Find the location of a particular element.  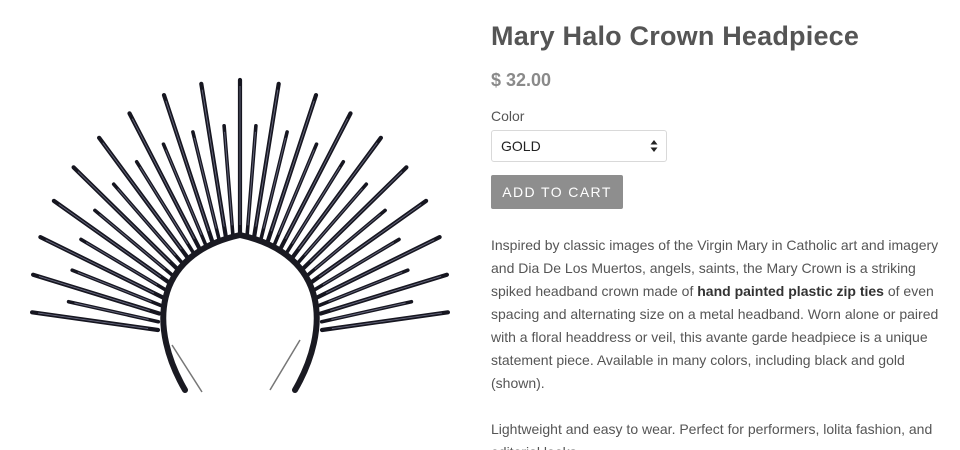

select-arrows-icon is located at coordinates (654, 146).